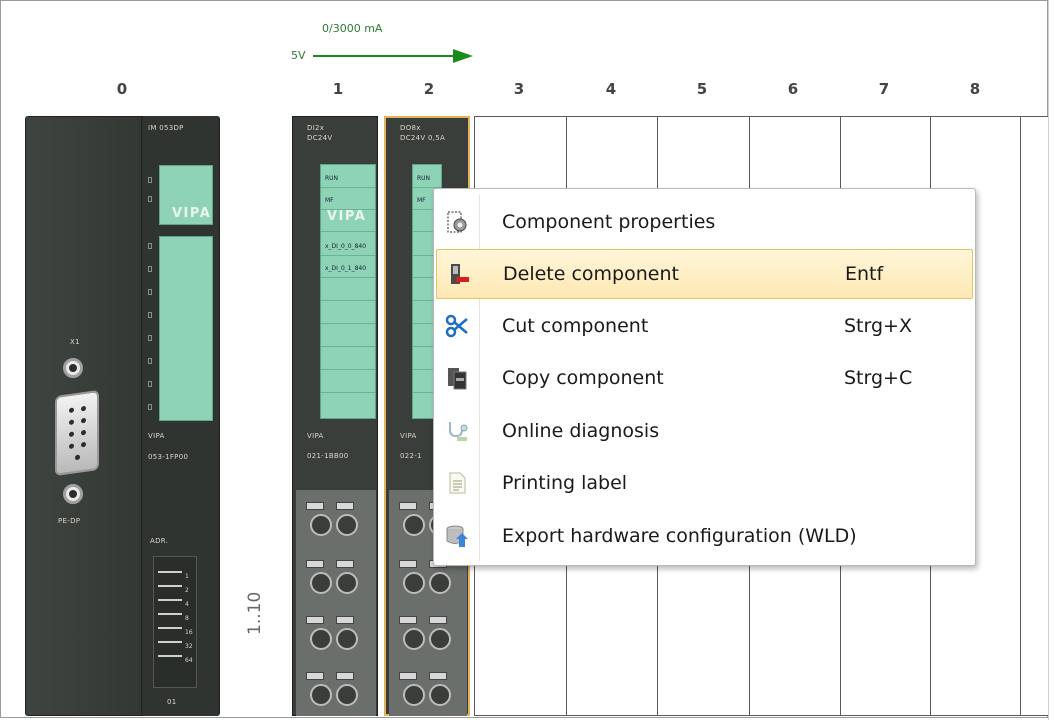 The width and height of the screenshot is (1054, 720). I want to click on menu-item-cut-component: Cut component Strg+X, so click(704, 327).